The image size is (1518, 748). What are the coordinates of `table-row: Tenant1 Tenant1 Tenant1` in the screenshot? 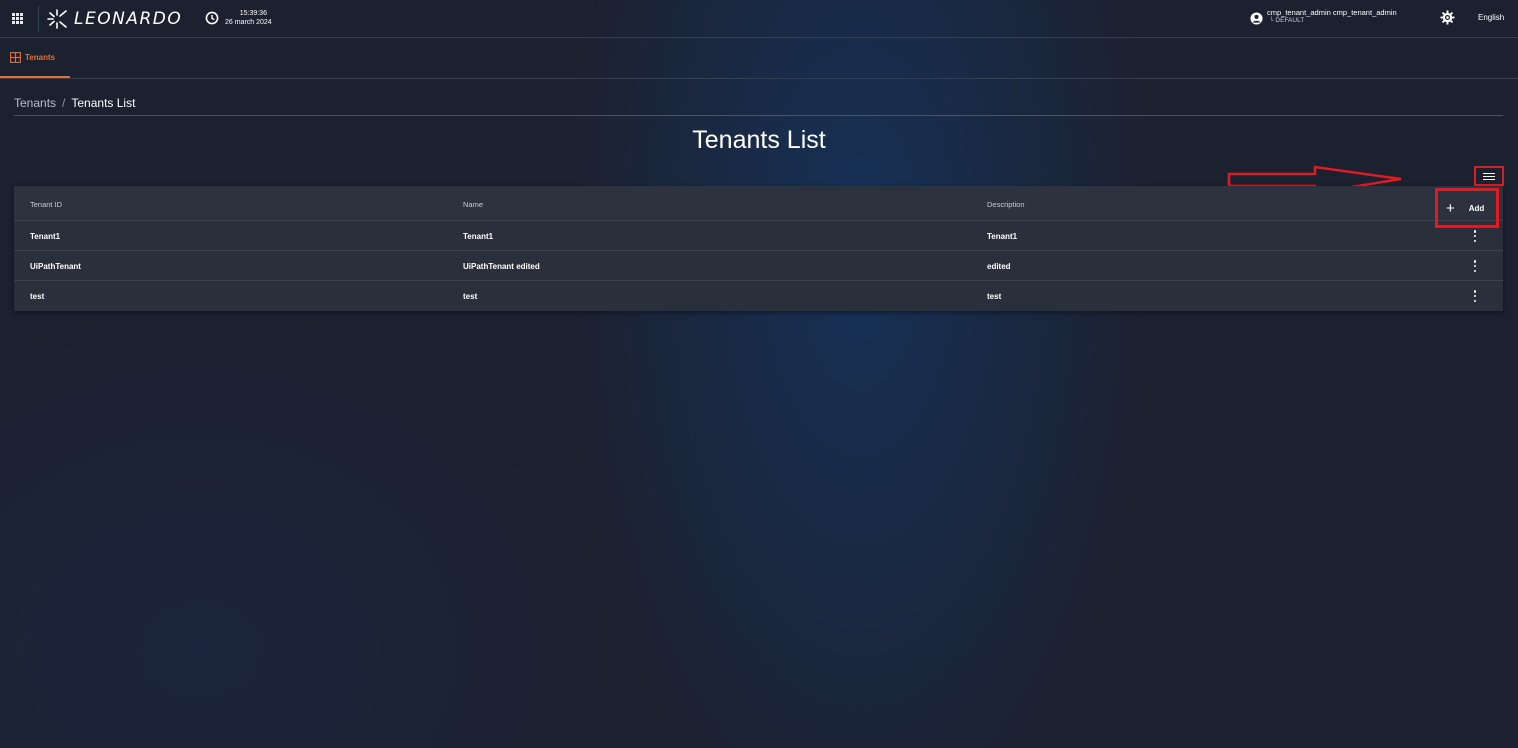 It's located at (758, 236).